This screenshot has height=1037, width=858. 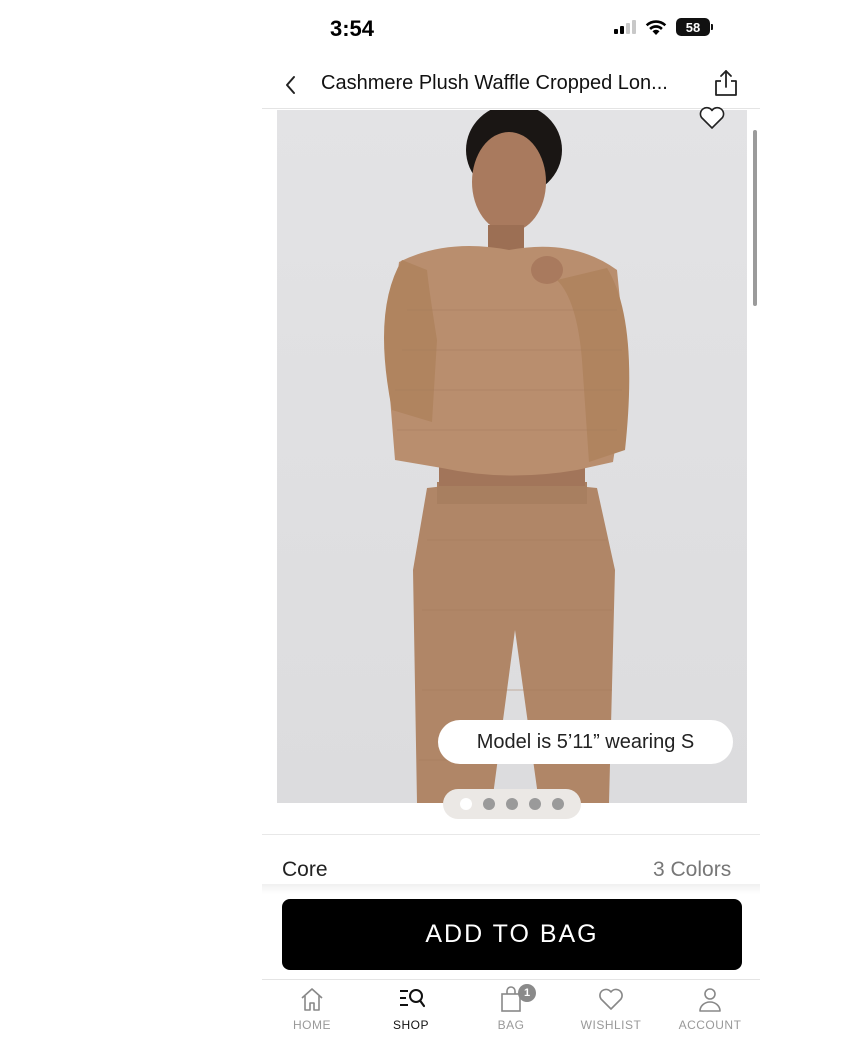 I want to click on tab-label: ACCOUNT, so click(x=710, y=1025).